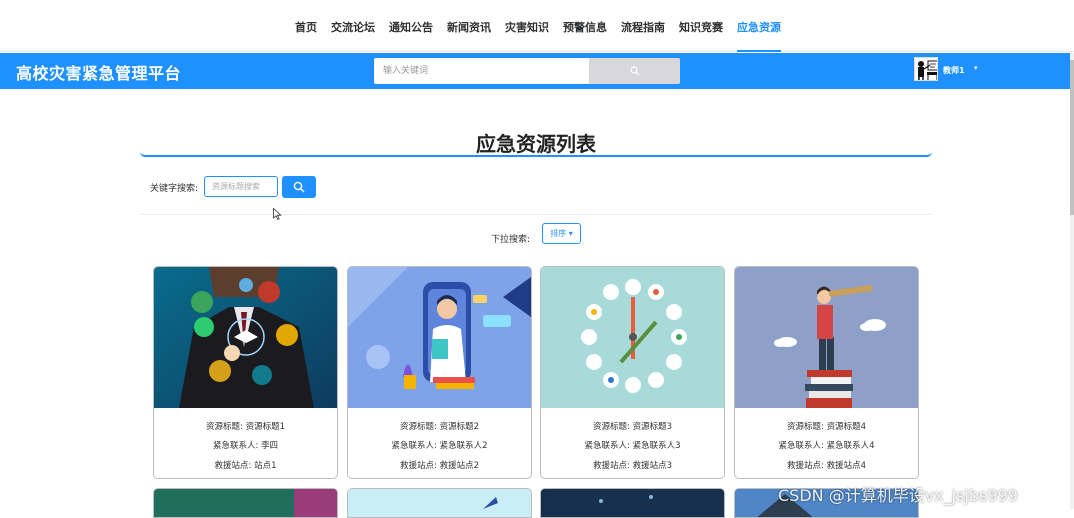 Image resolution: width=1074 pixels, height=518 pixels. I want to click on user-avatar, so click(926, 69).